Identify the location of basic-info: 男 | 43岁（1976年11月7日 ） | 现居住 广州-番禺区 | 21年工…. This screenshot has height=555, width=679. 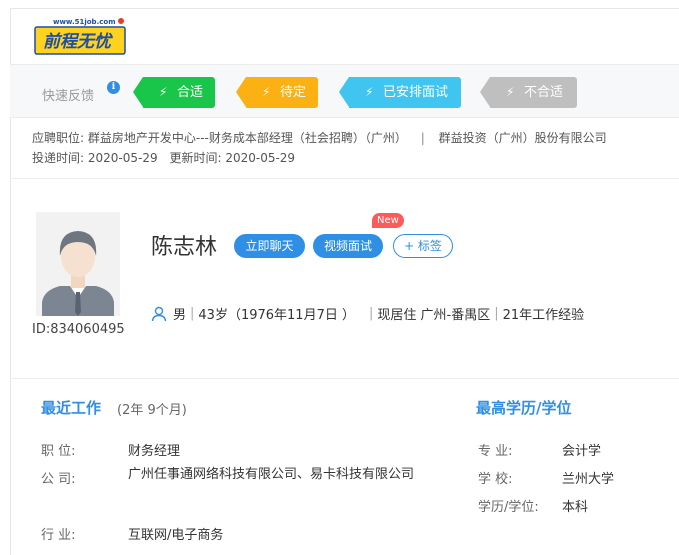
(367, 313).